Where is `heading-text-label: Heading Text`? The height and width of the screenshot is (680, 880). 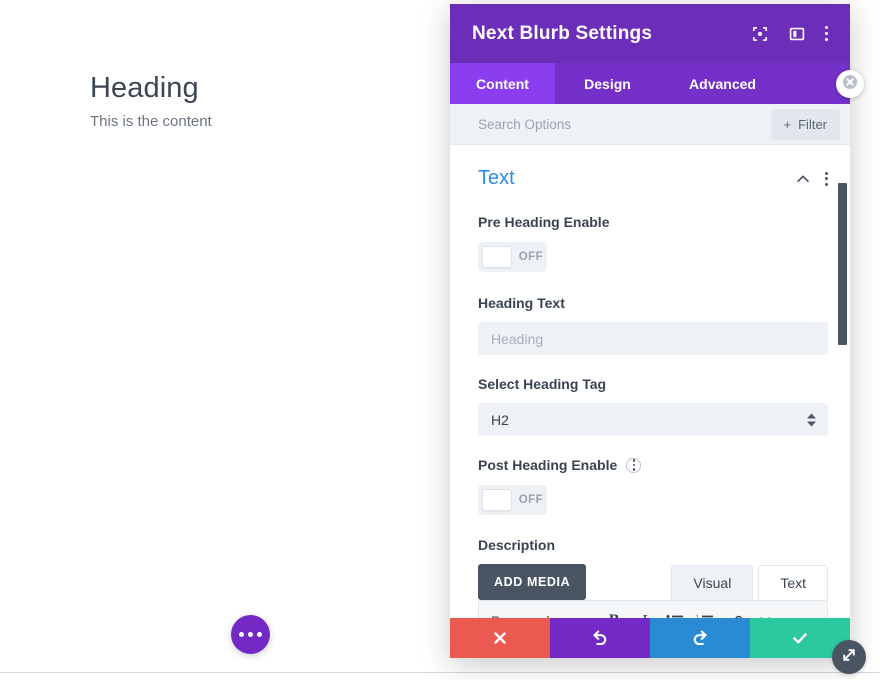 heading-text-label: Heading Text is located at coordinates (521, 303).